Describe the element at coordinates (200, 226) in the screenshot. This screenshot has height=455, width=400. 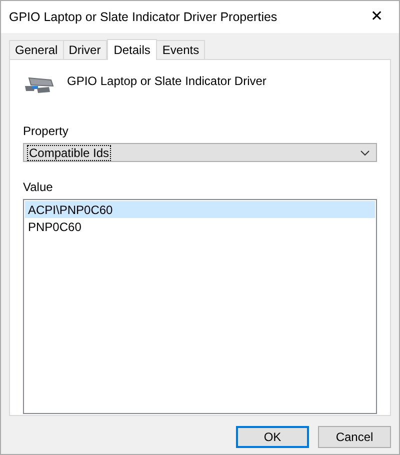
I see `list-item: PNP0C60` at that location.